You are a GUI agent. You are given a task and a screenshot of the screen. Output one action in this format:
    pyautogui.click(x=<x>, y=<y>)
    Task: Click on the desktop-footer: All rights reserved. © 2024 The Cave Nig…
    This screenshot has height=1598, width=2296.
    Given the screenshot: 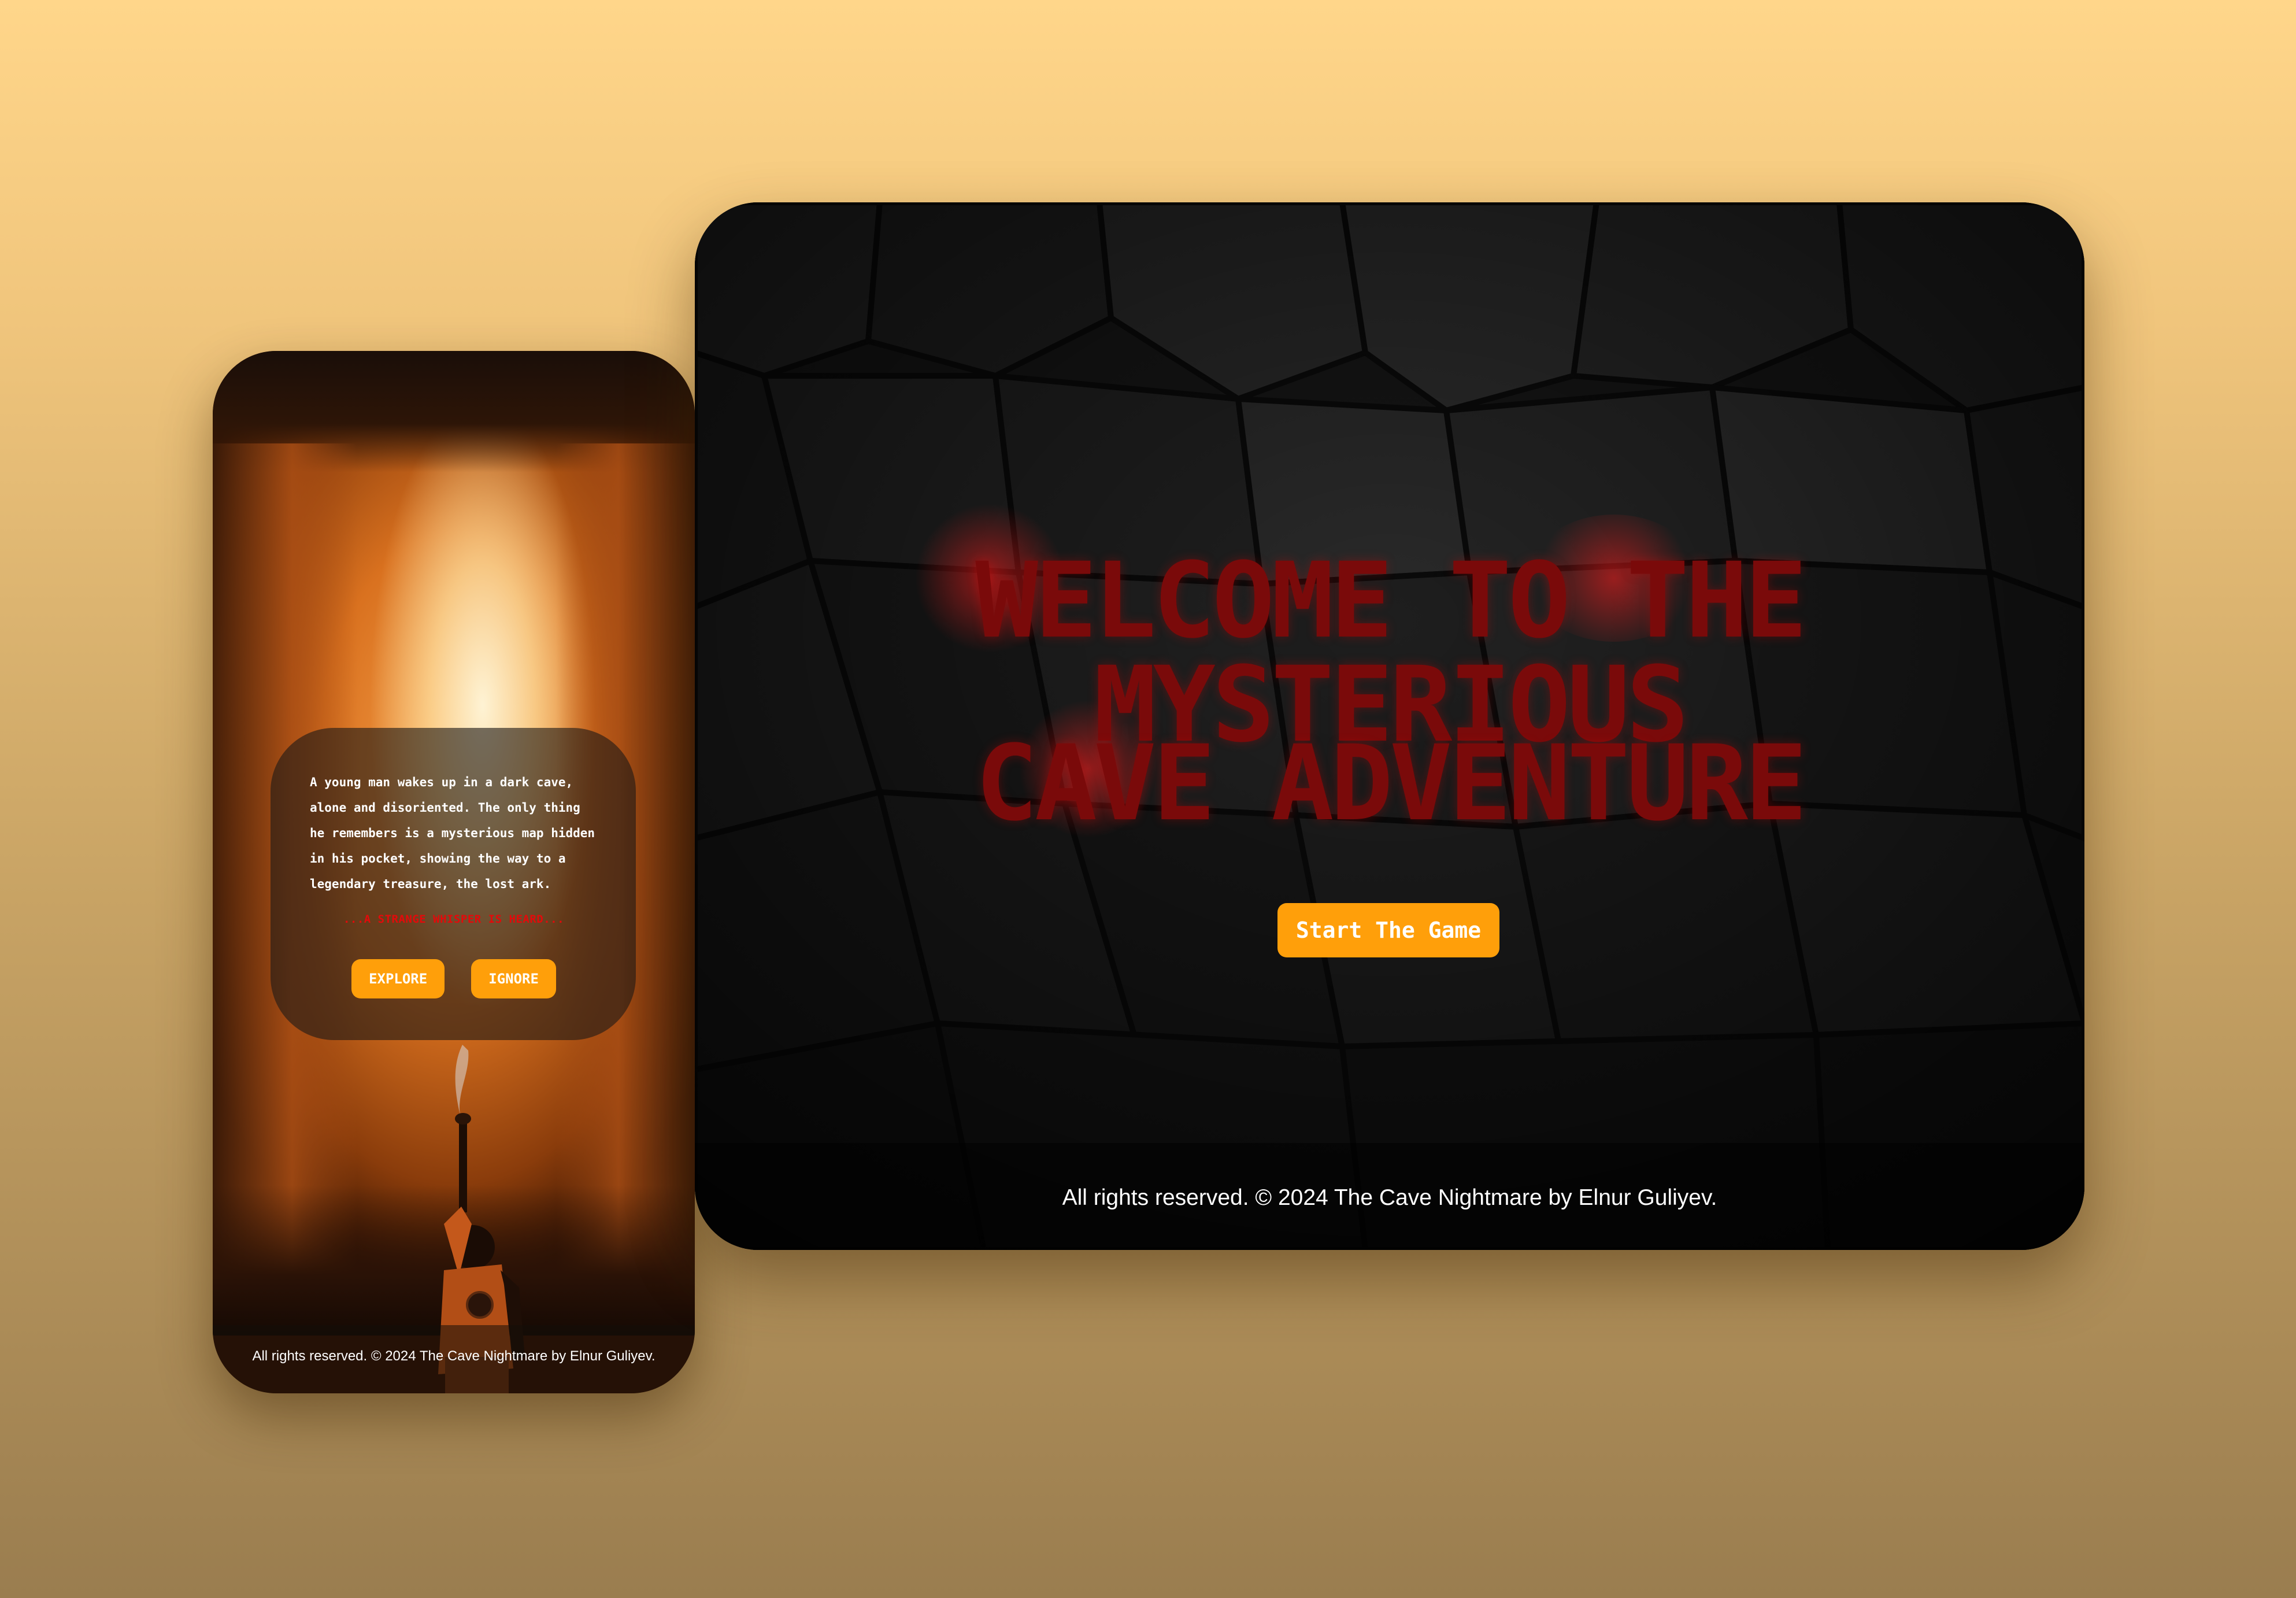 What is the action you would take?
    pyautogui.click(x=1389, y=1196)
    